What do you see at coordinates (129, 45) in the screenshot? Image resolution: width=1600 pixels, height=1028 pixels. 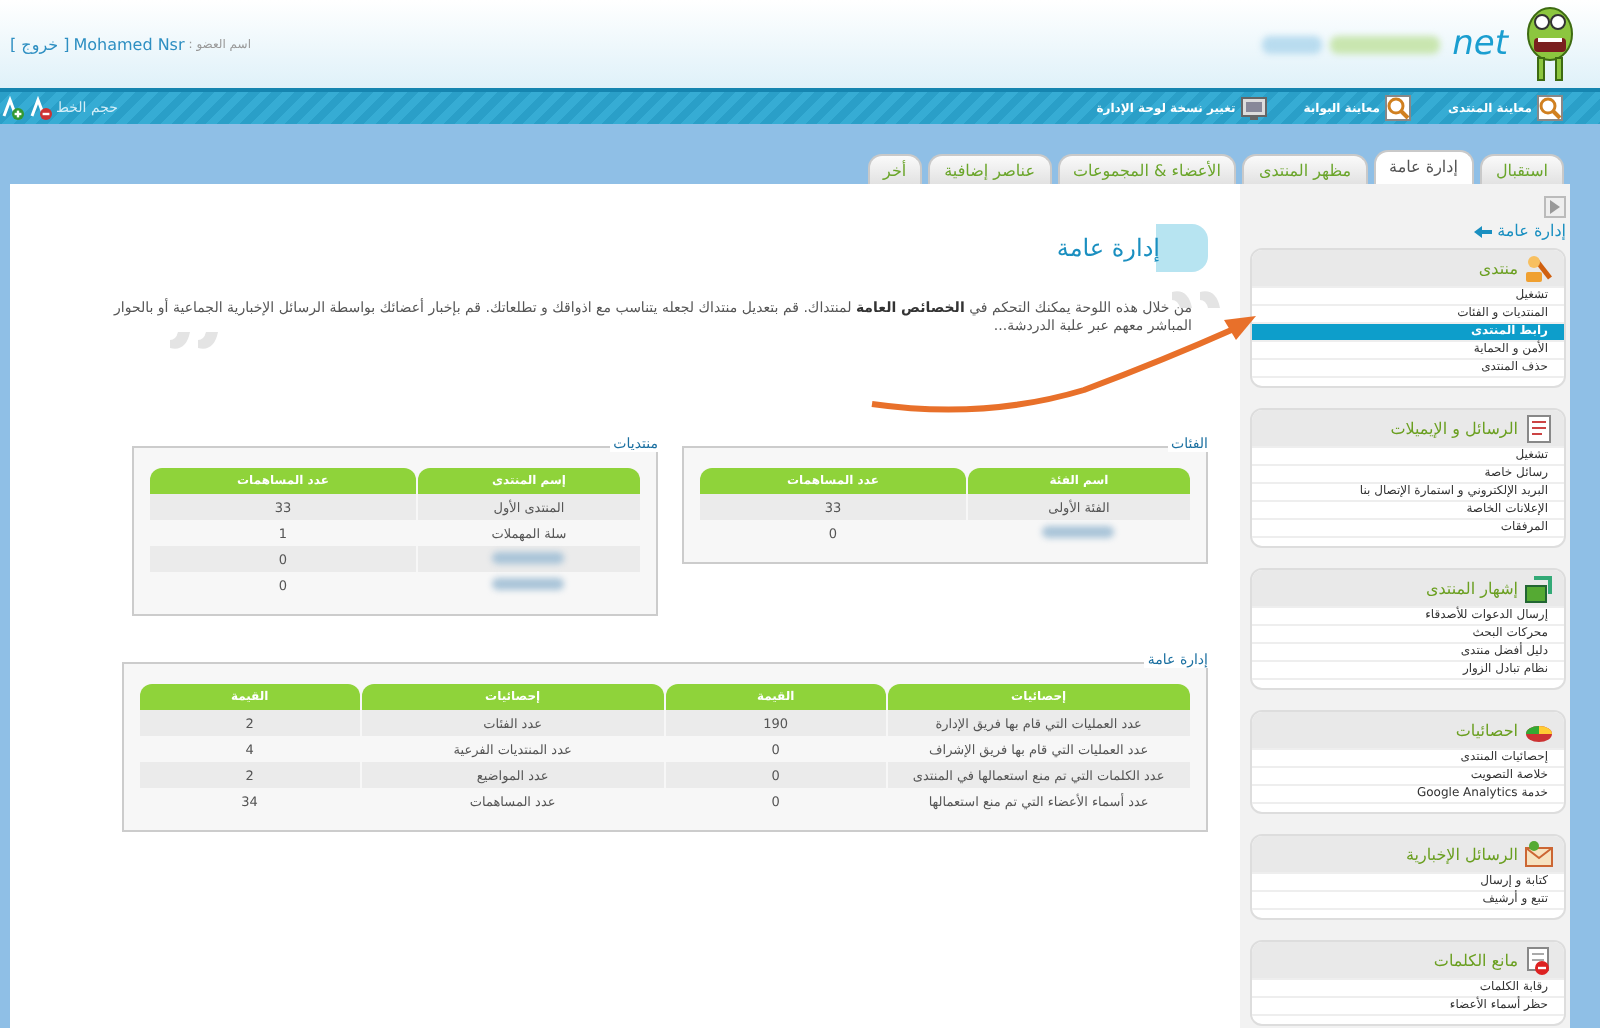 I see `member-name: Mohamed Nsr` at bounding box center [129, 45].